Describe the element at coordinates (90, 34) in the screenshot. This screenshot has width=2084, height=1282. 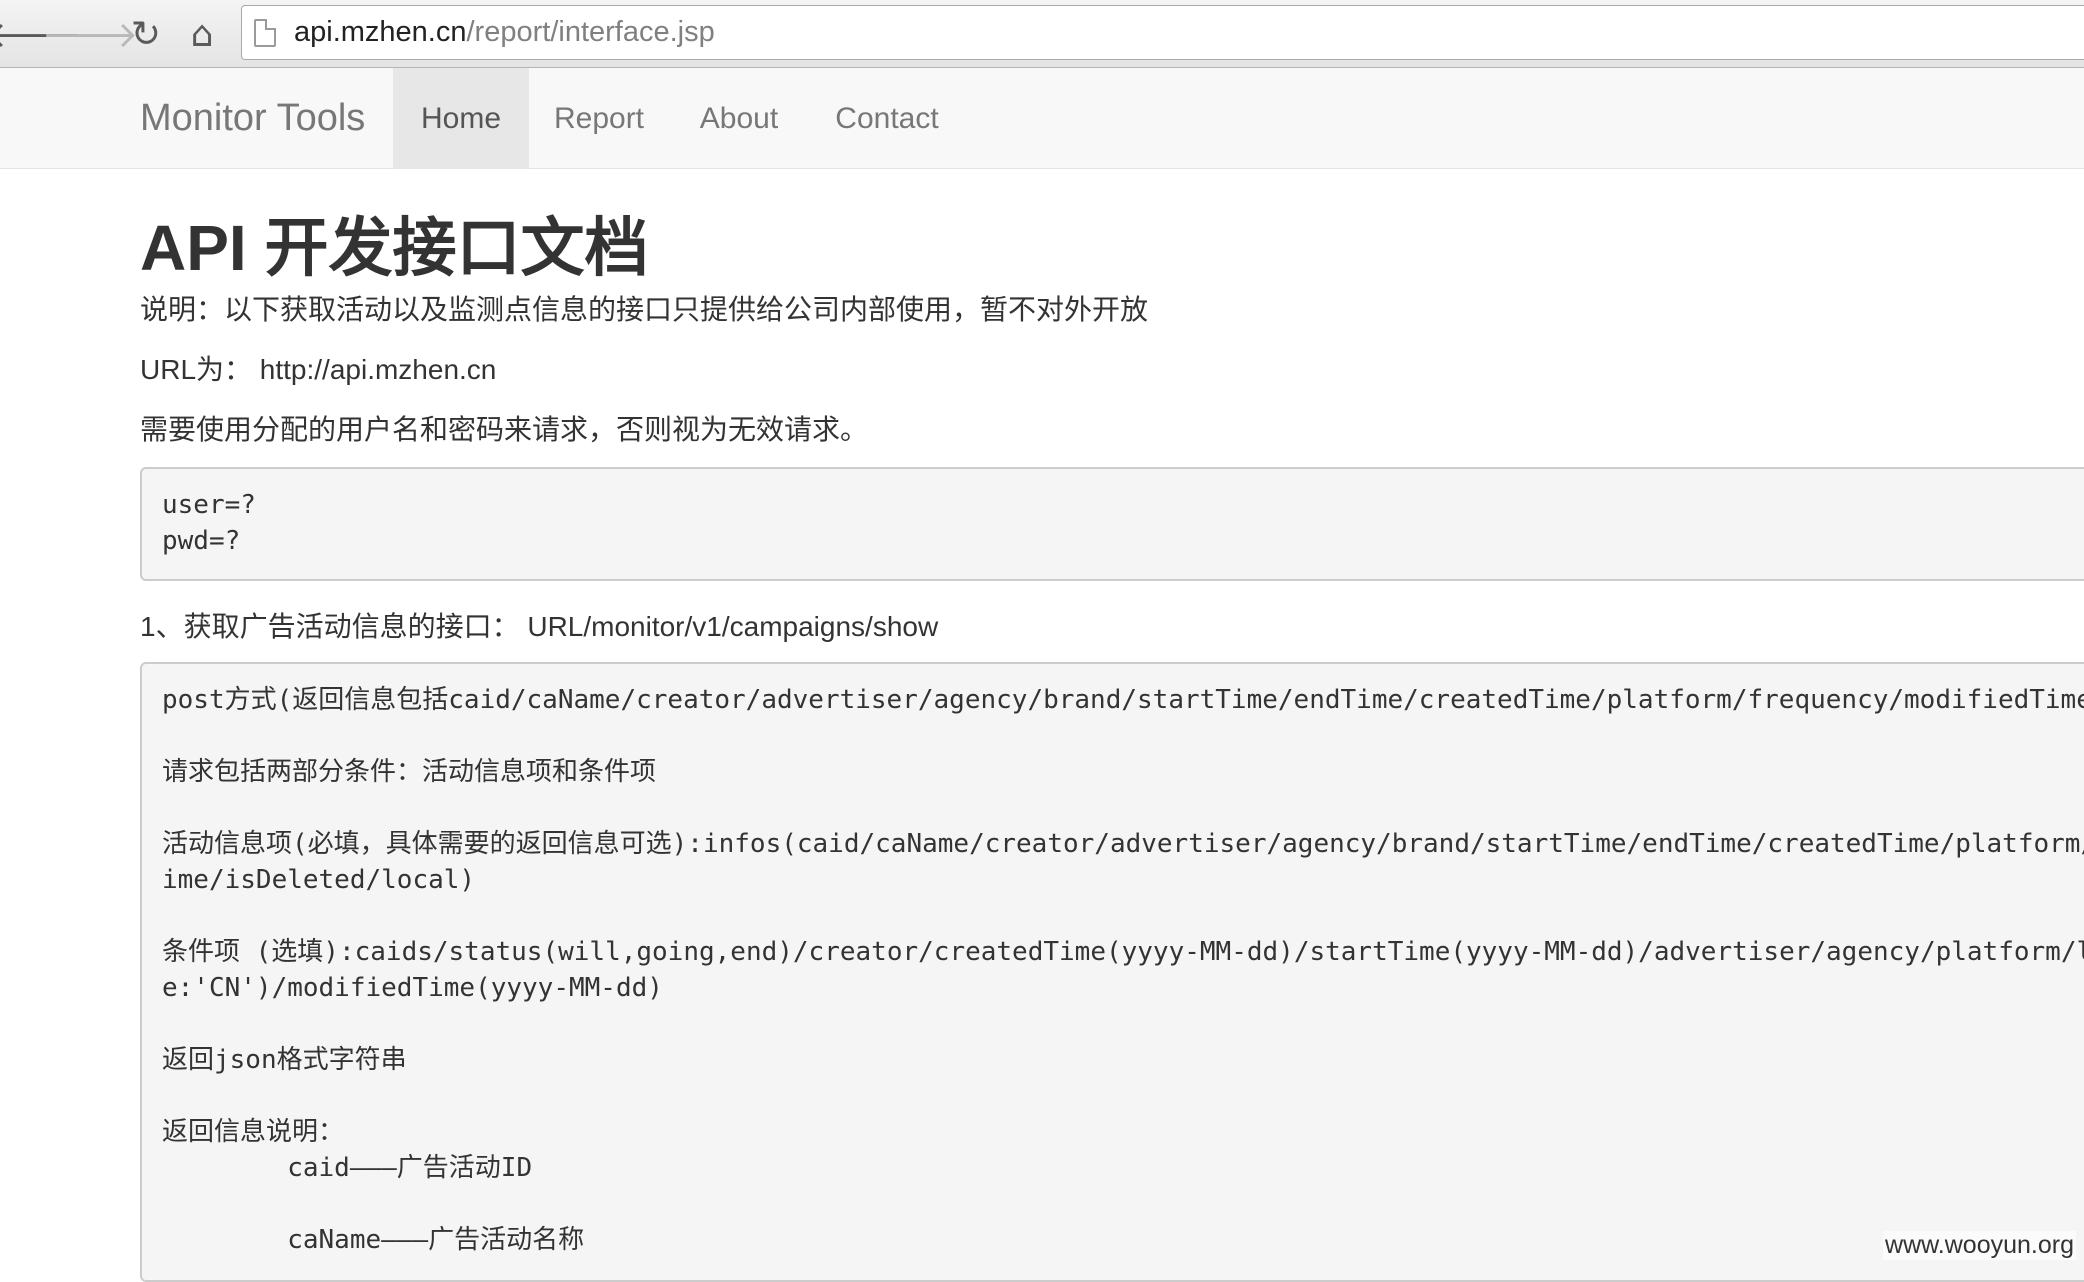
I see `forward-arrow-icon: 🡒` at that location.